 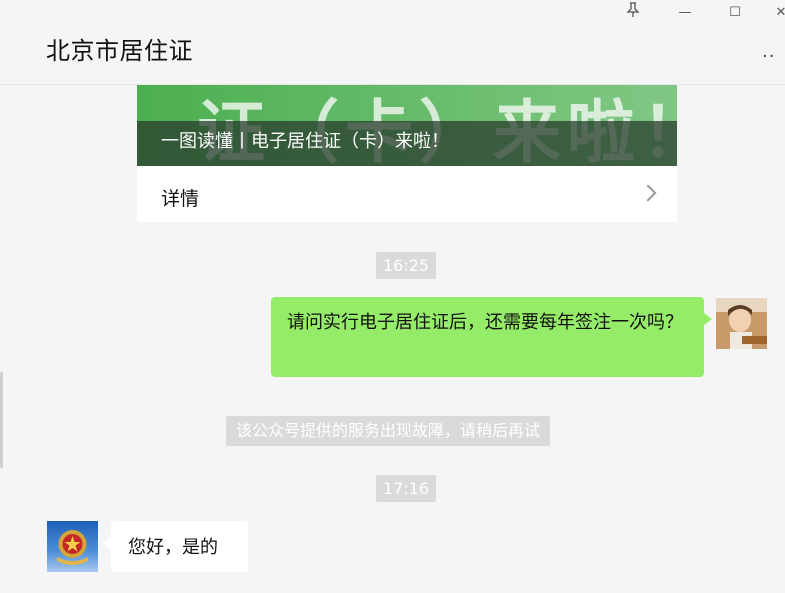 What do you see at coordinates (491, 337) in the screenshot?
I see `outgoing-message-bubble: 请问实行电子居住证后，还需要每年签注一次吗？` at bounding box center [491, 337].